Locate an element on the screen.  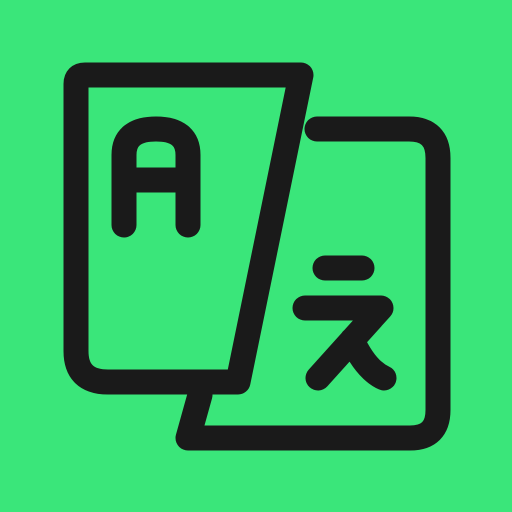
letter-a-glyph is located at coordinates (156, 177).